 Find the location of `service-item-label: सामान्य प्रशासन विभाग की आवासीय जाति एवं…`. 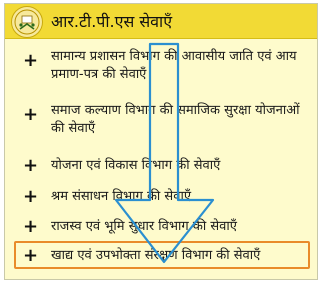

service-item-label: सामान्य प्रशासन विभाग की आवासीय जाति एवं… is located at coordinates (180, 66).